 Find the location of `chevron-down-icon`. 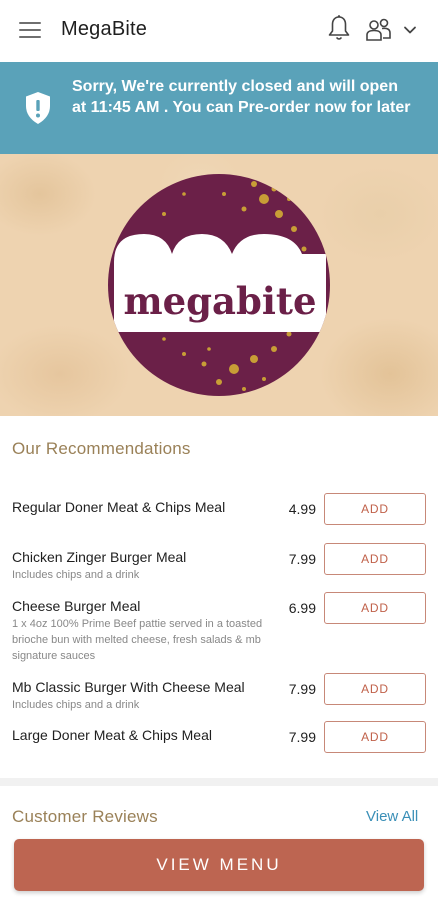

chevron-down-icon is located at coordinates (410, 30).